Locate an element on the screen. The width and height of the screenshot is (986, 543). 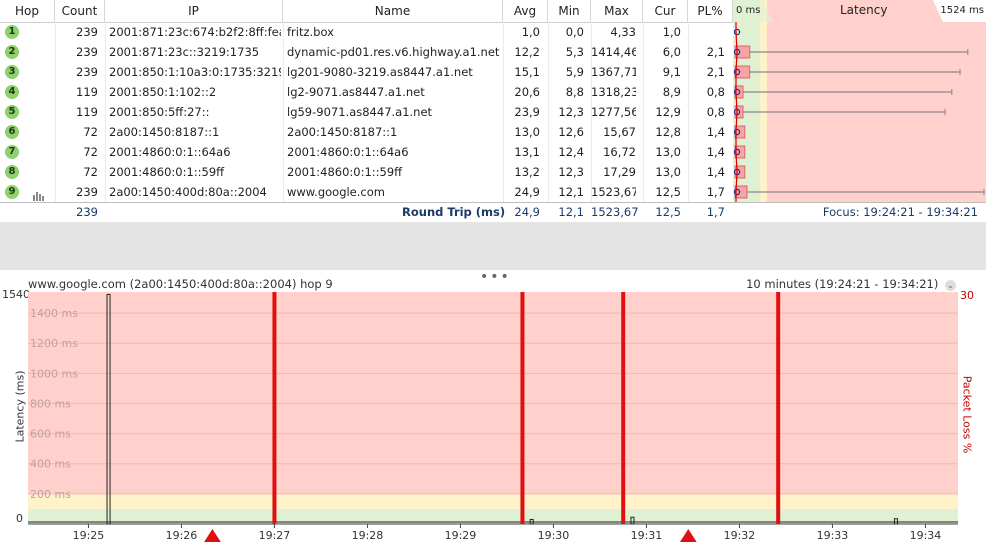
x-tick-label: 19:27 is located at coordinates (275, 535).